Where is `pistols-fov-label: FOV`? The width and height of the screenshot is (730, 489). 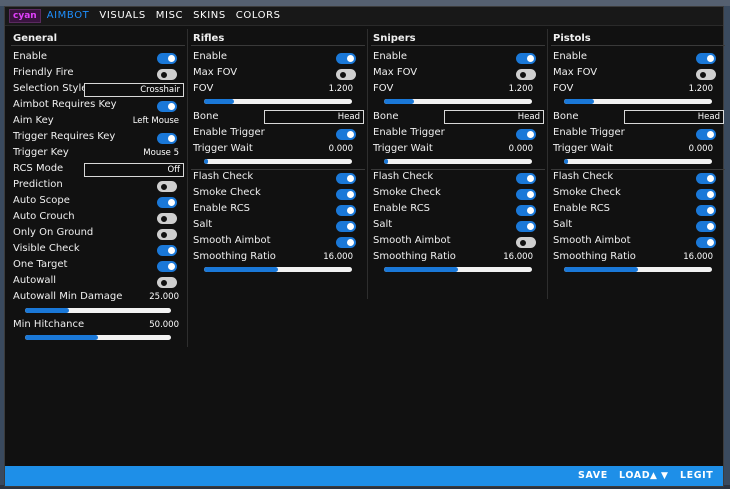
pistols-fov-label: FOV is located at coordinates (563, 88).